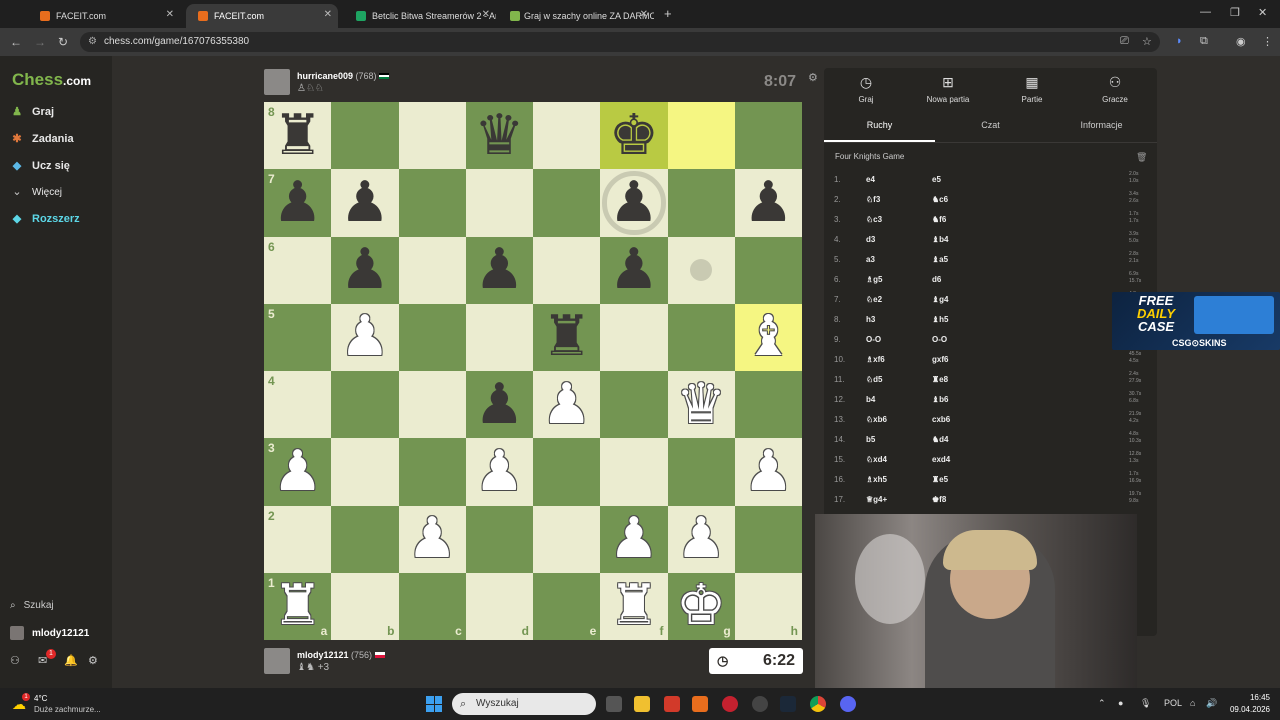 This screenshot has width=1280, height=720. I want to click on black-move: ♚f8, so click(939, 499).